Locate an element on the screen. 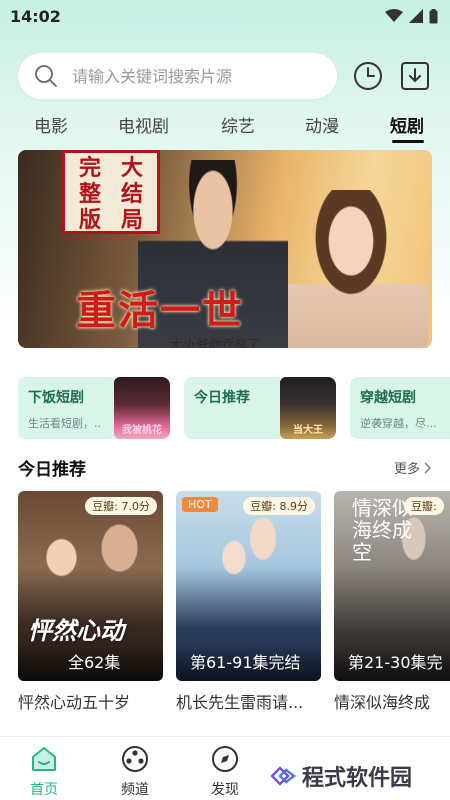 This screenshot has width=450, height=800. category-card-today: 今日推荐 当大王 is located at coordinates (260, 408).